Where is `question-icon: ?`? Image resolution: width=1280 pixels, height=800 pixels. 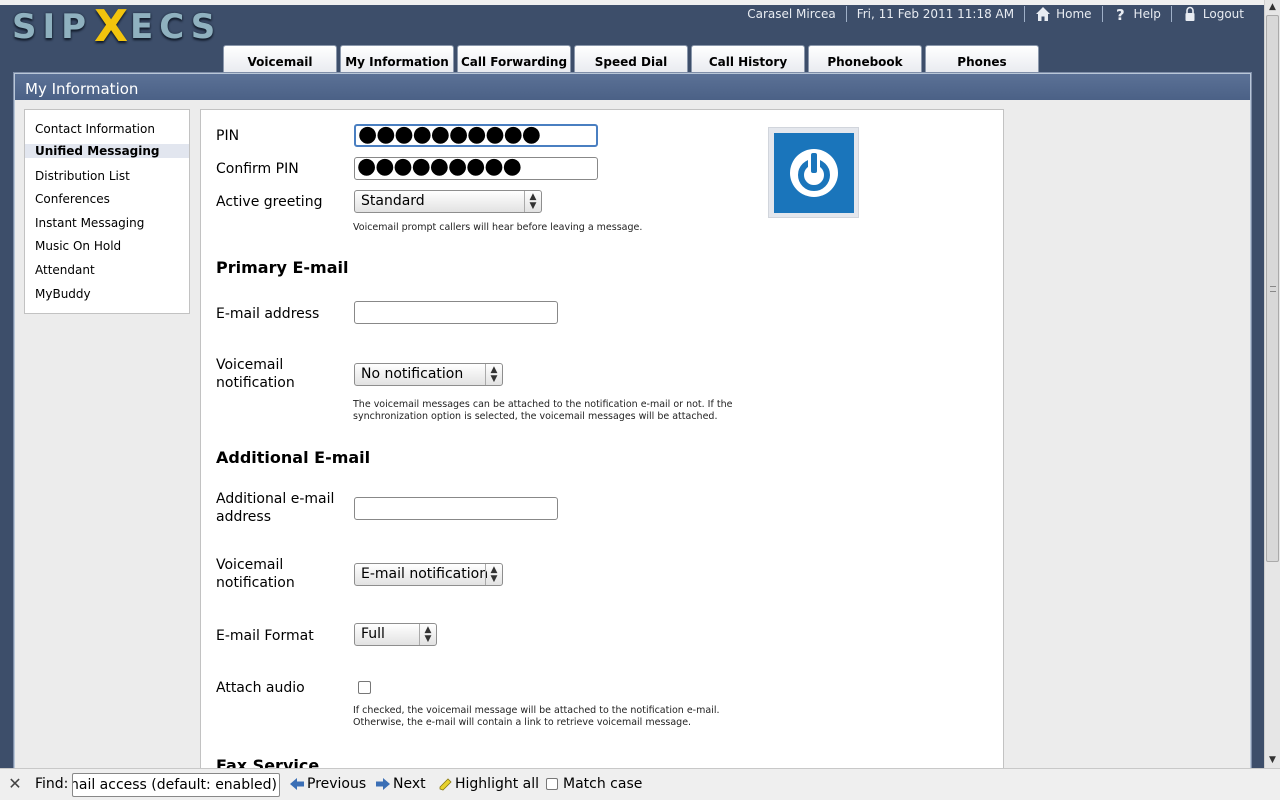
question-icon: ? is located at coordinates (1120, 14).